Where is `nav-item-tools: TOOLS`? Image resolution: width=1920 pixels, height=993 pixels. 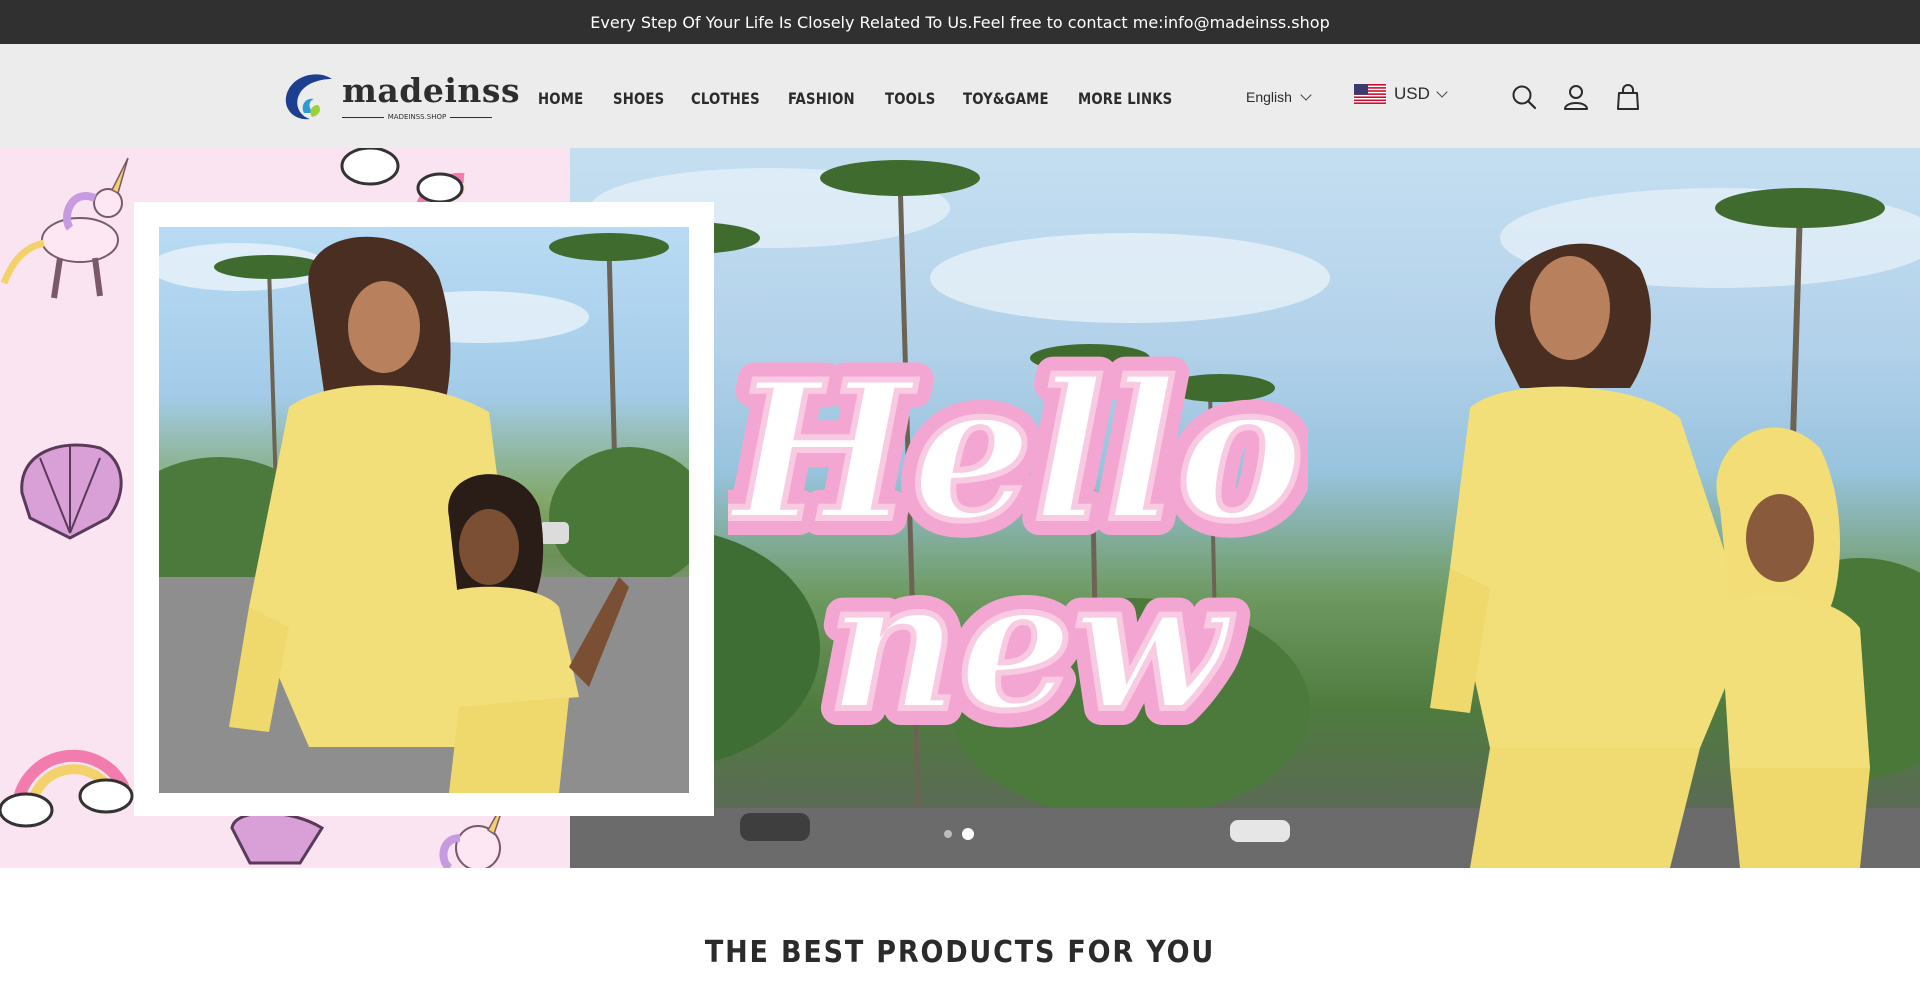 nav-item-tools: TOOLS is located at coordinates (910, 98).